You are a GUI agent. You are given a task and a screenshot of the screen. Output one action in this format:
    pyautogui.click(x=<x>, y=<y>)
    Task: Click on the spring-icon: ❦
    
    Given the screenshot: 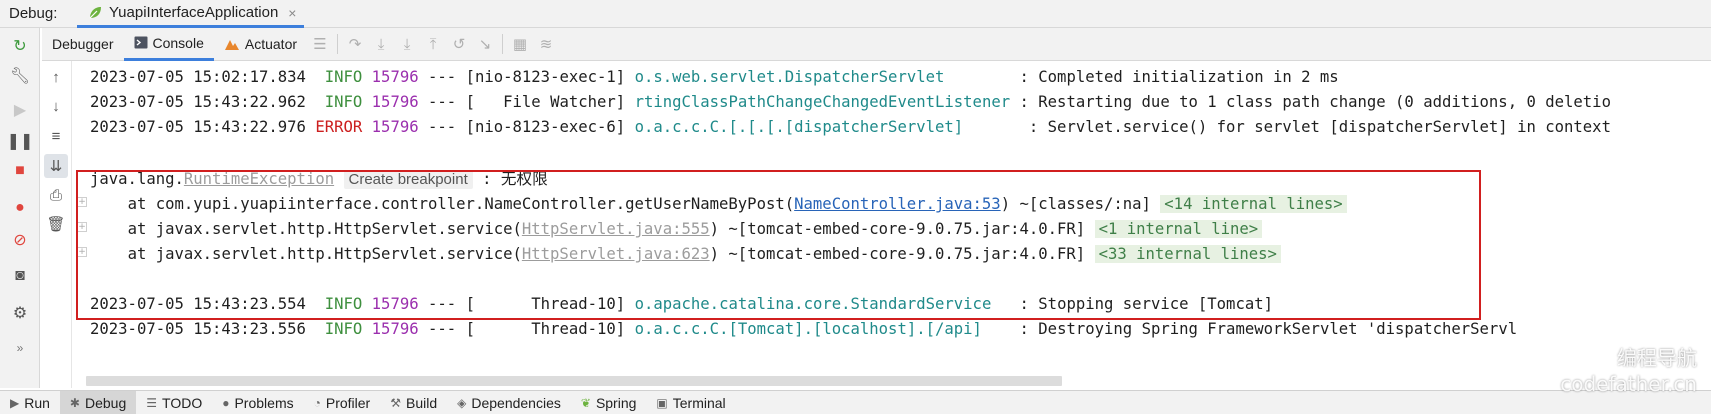 What is the action you would take?
    pyautogui.click(x=585, y=402)
    